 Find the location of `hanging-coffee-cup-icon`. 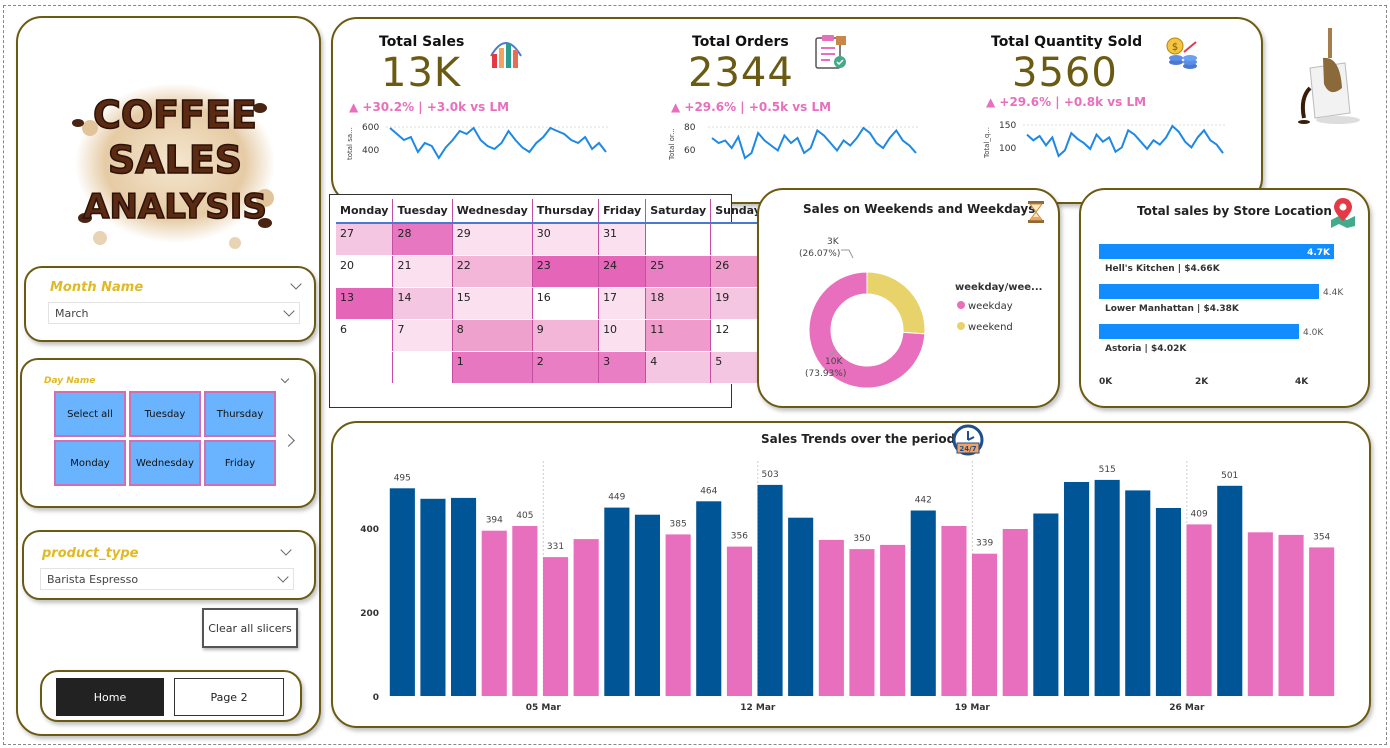

hanging-coffee-cup-icon is located at coordinates (1329, 76).